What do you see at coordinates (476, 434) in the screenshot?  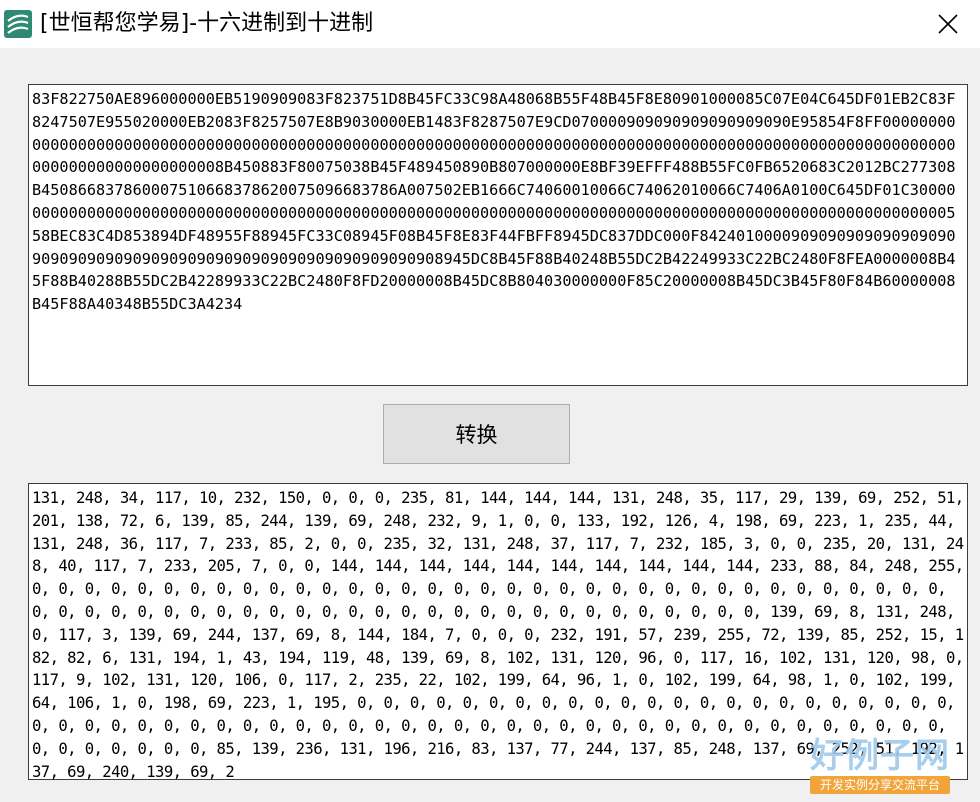 I see `convert-button: 转换` at bounding box center [476, 434].